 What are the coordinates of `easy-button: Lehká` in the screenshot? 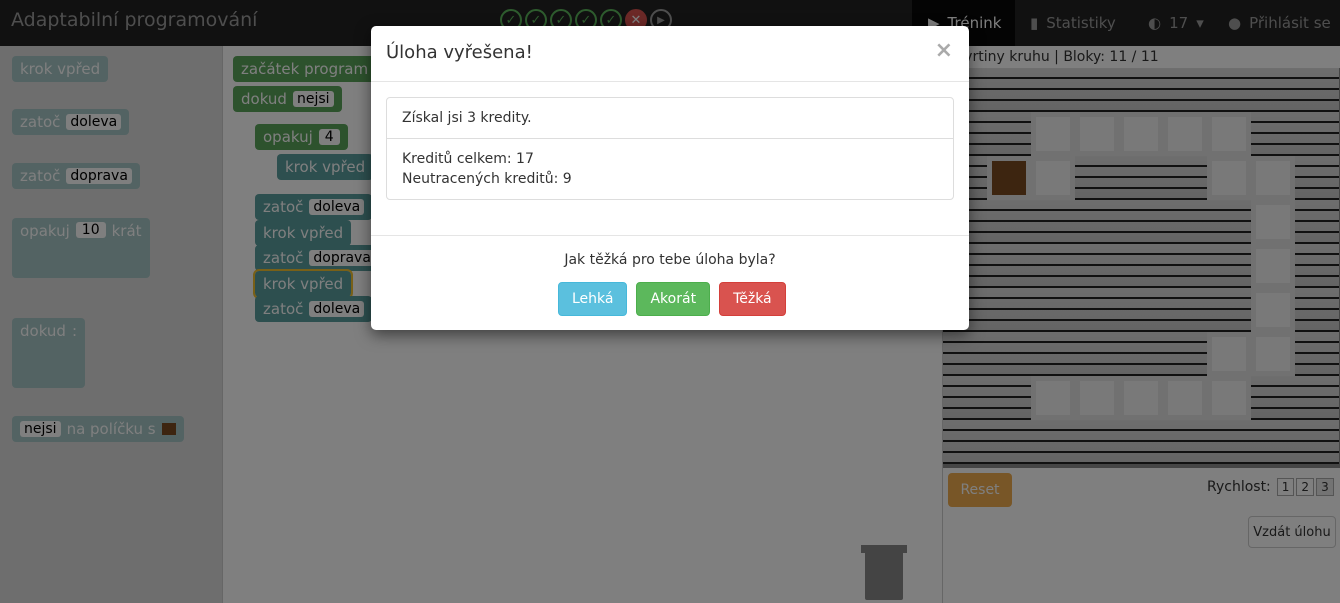 It's located at (593, 299).